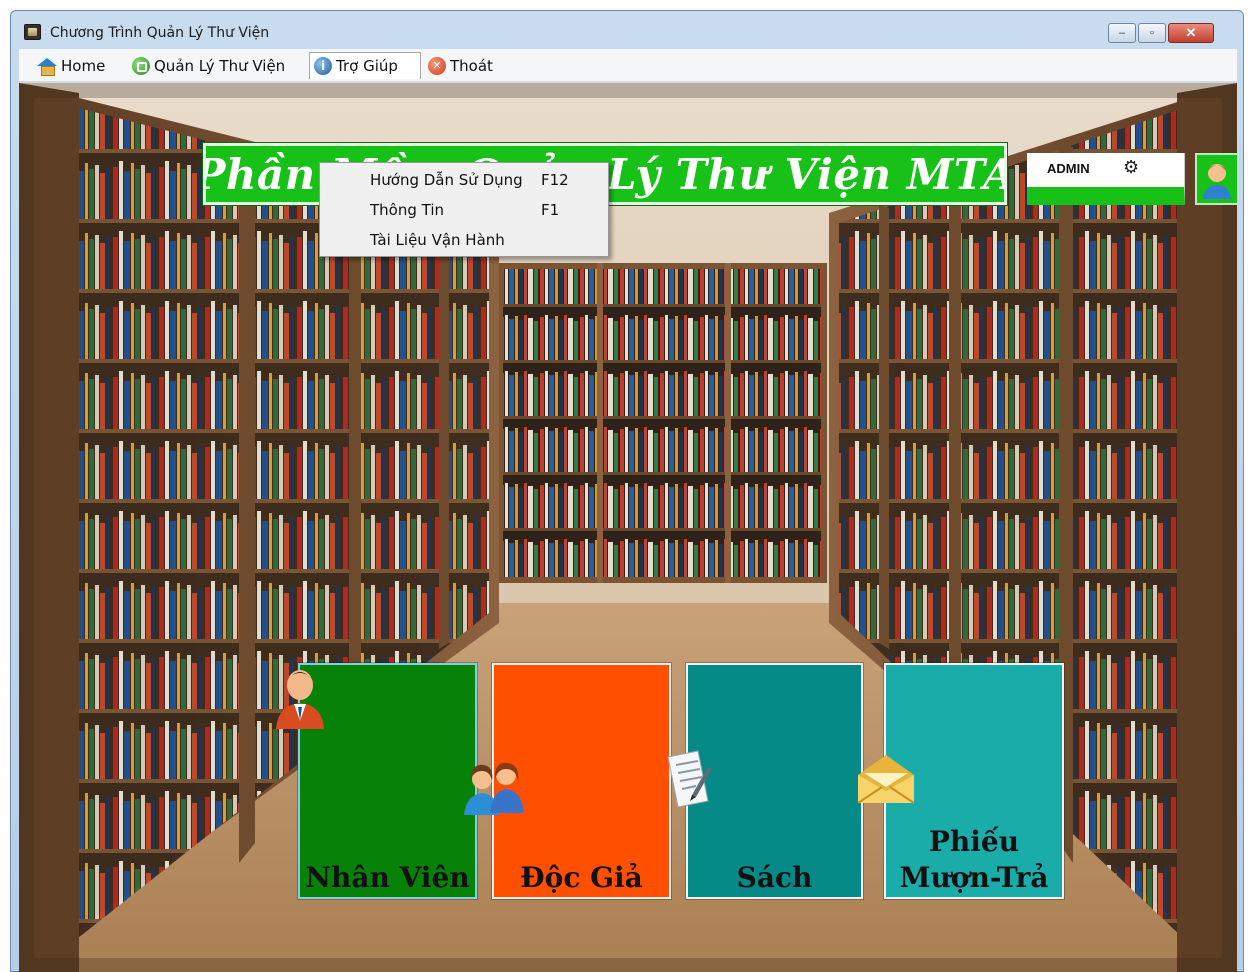 The height and width of the screenshot is (972, 1250). What do you see at coordinates (1216, 179) in the screenshot?
I see `user-avatar-icon` at bounding box center [1216, 179].